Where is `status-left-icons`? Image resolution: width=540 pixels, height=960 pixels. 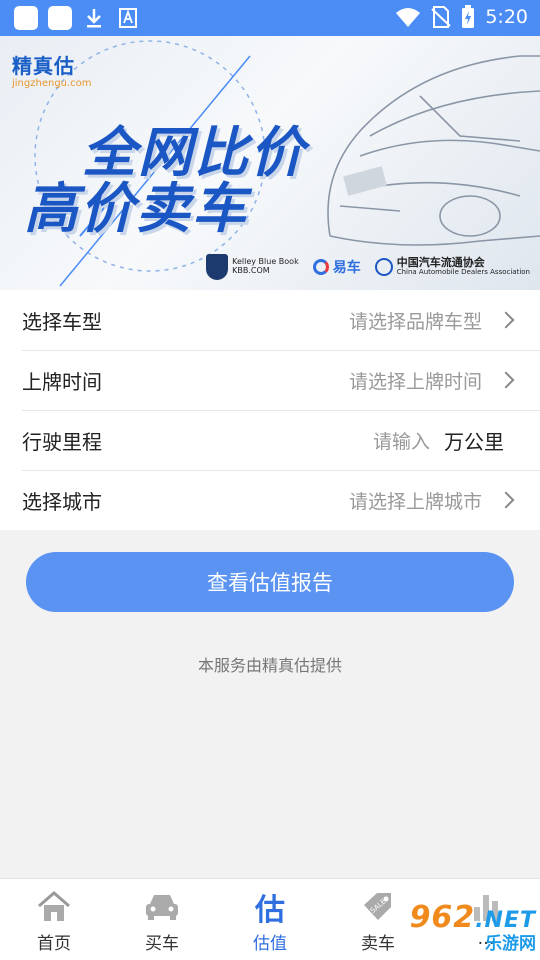 status-left-icons is located at coordinates (77, 18).